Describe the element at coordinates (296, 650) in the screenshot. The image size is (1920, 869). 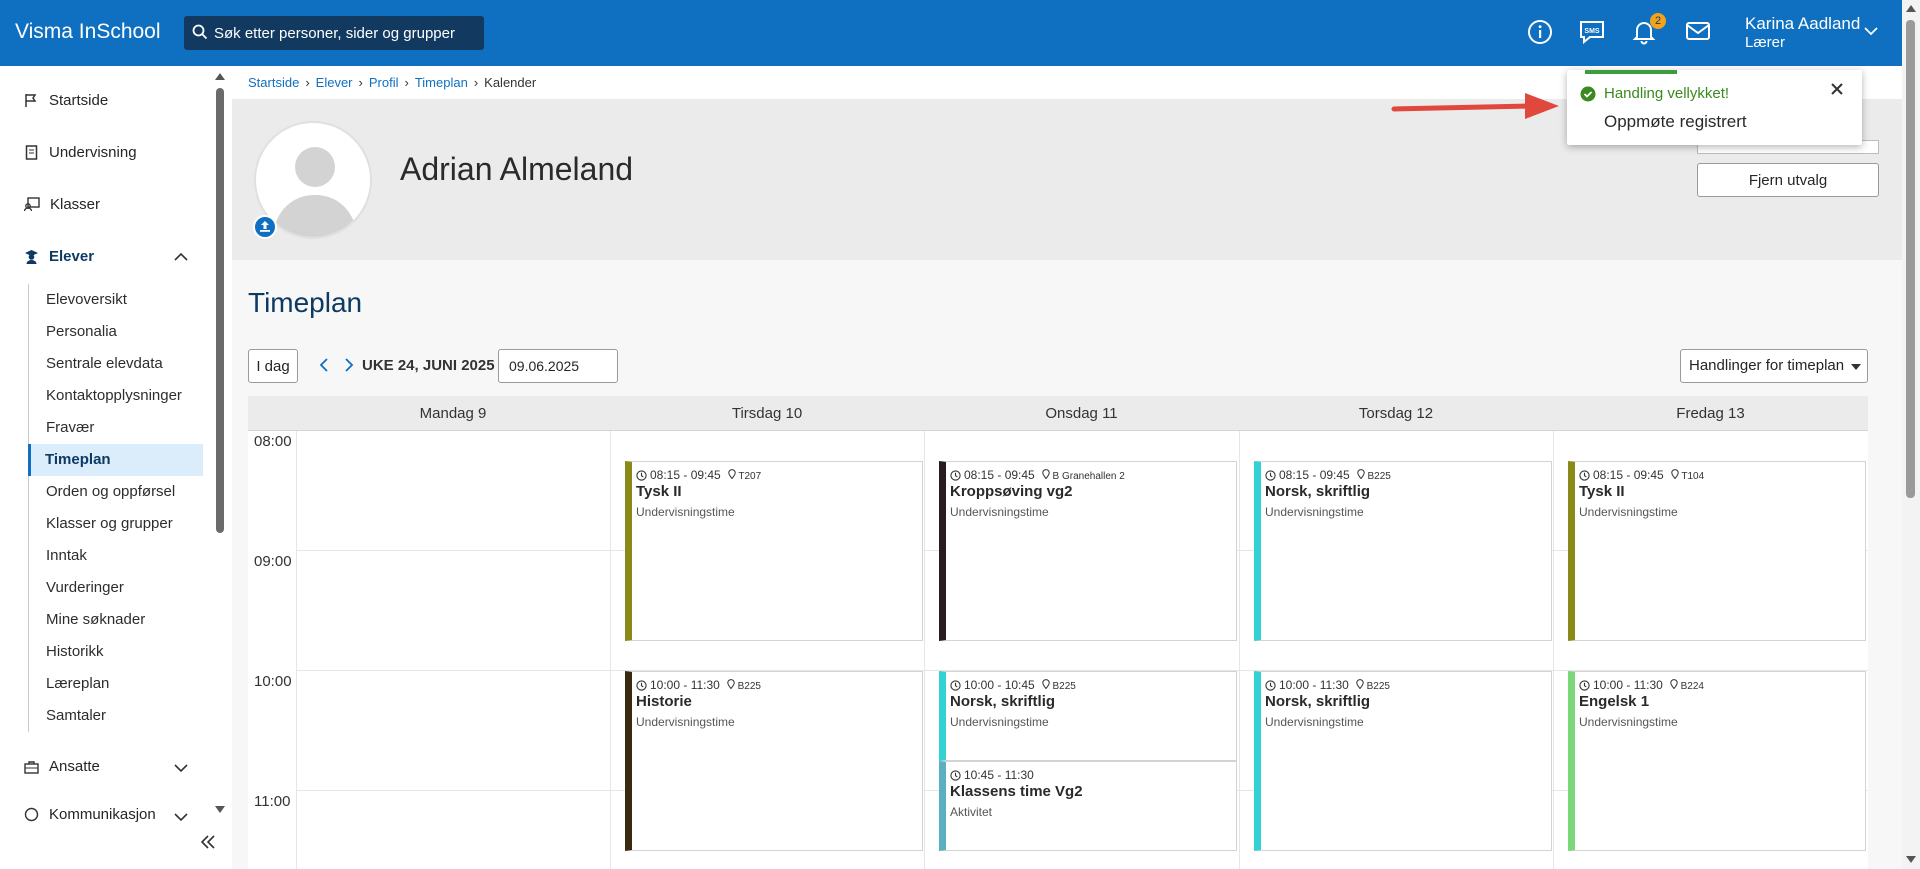
I see `day-column-line` at that location.